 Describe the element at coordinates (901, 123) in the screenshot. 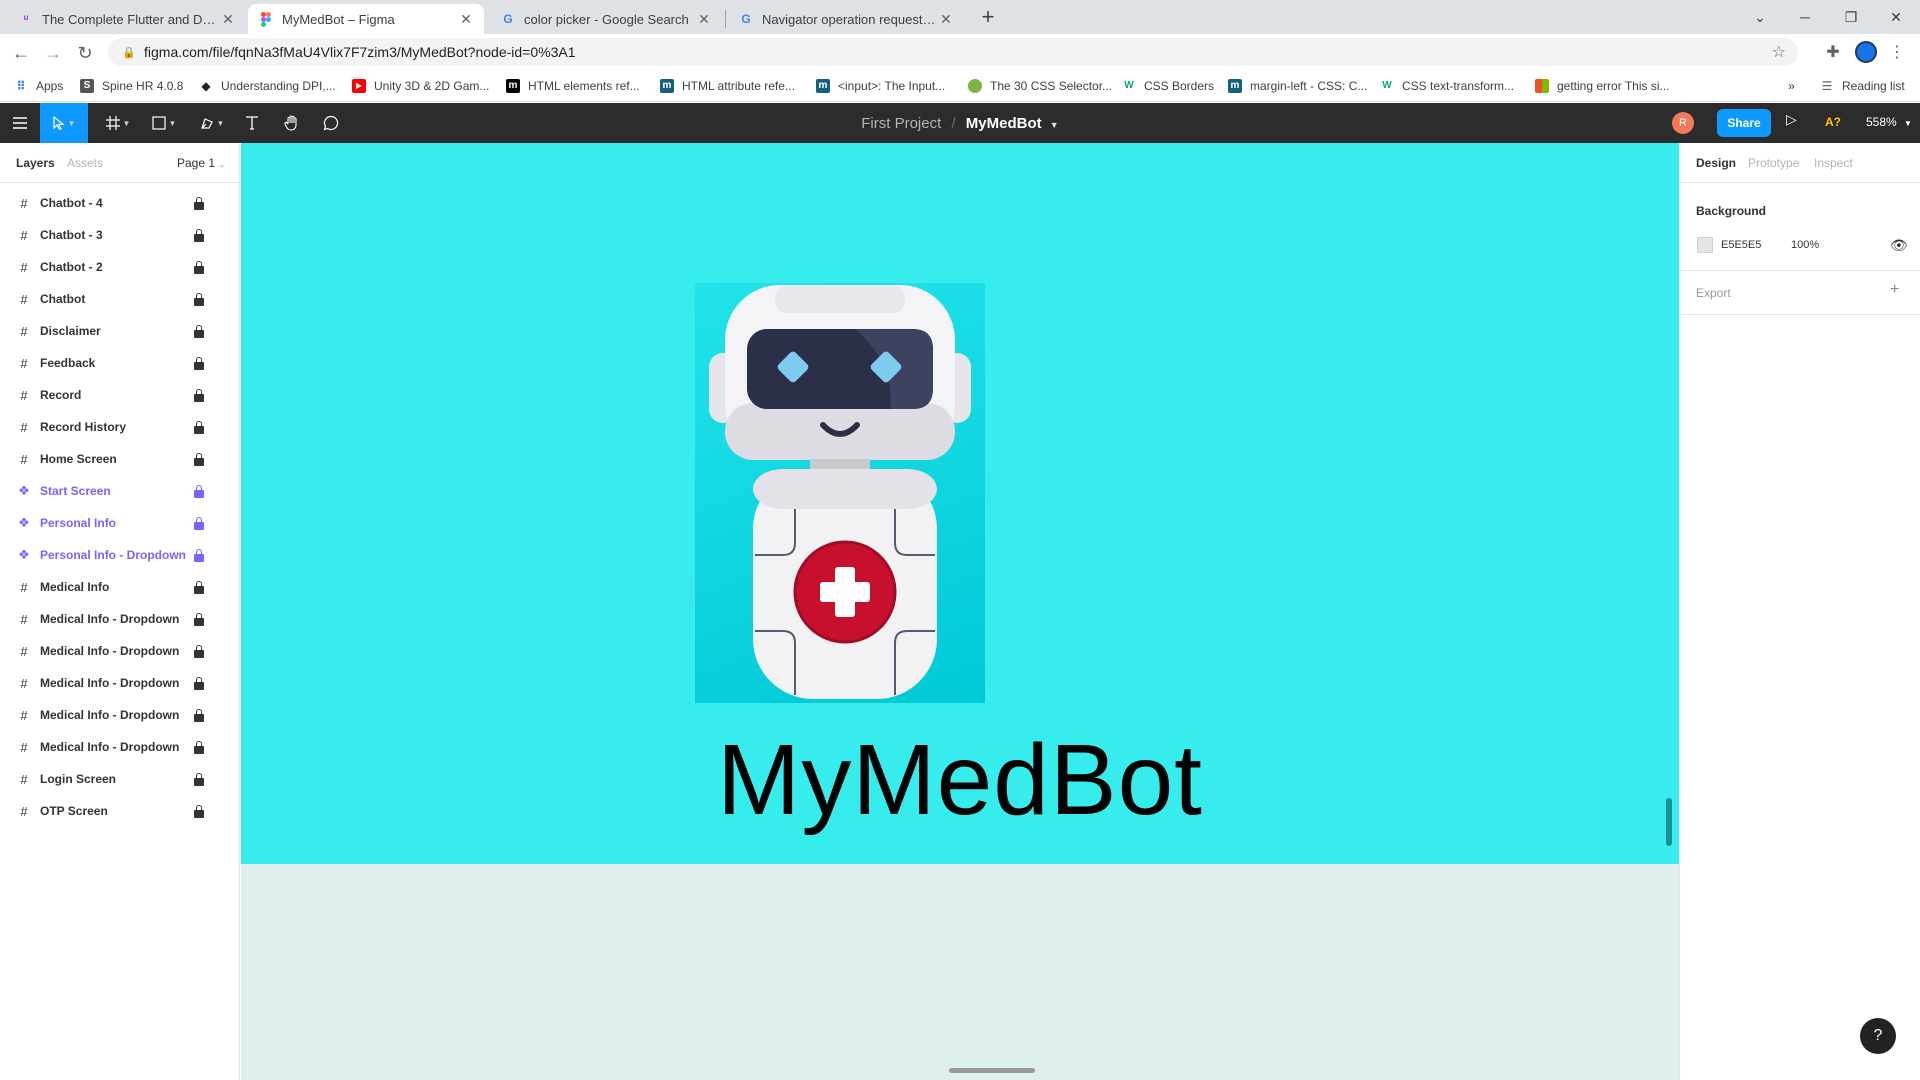

I see `project-name: First Project` at that location.